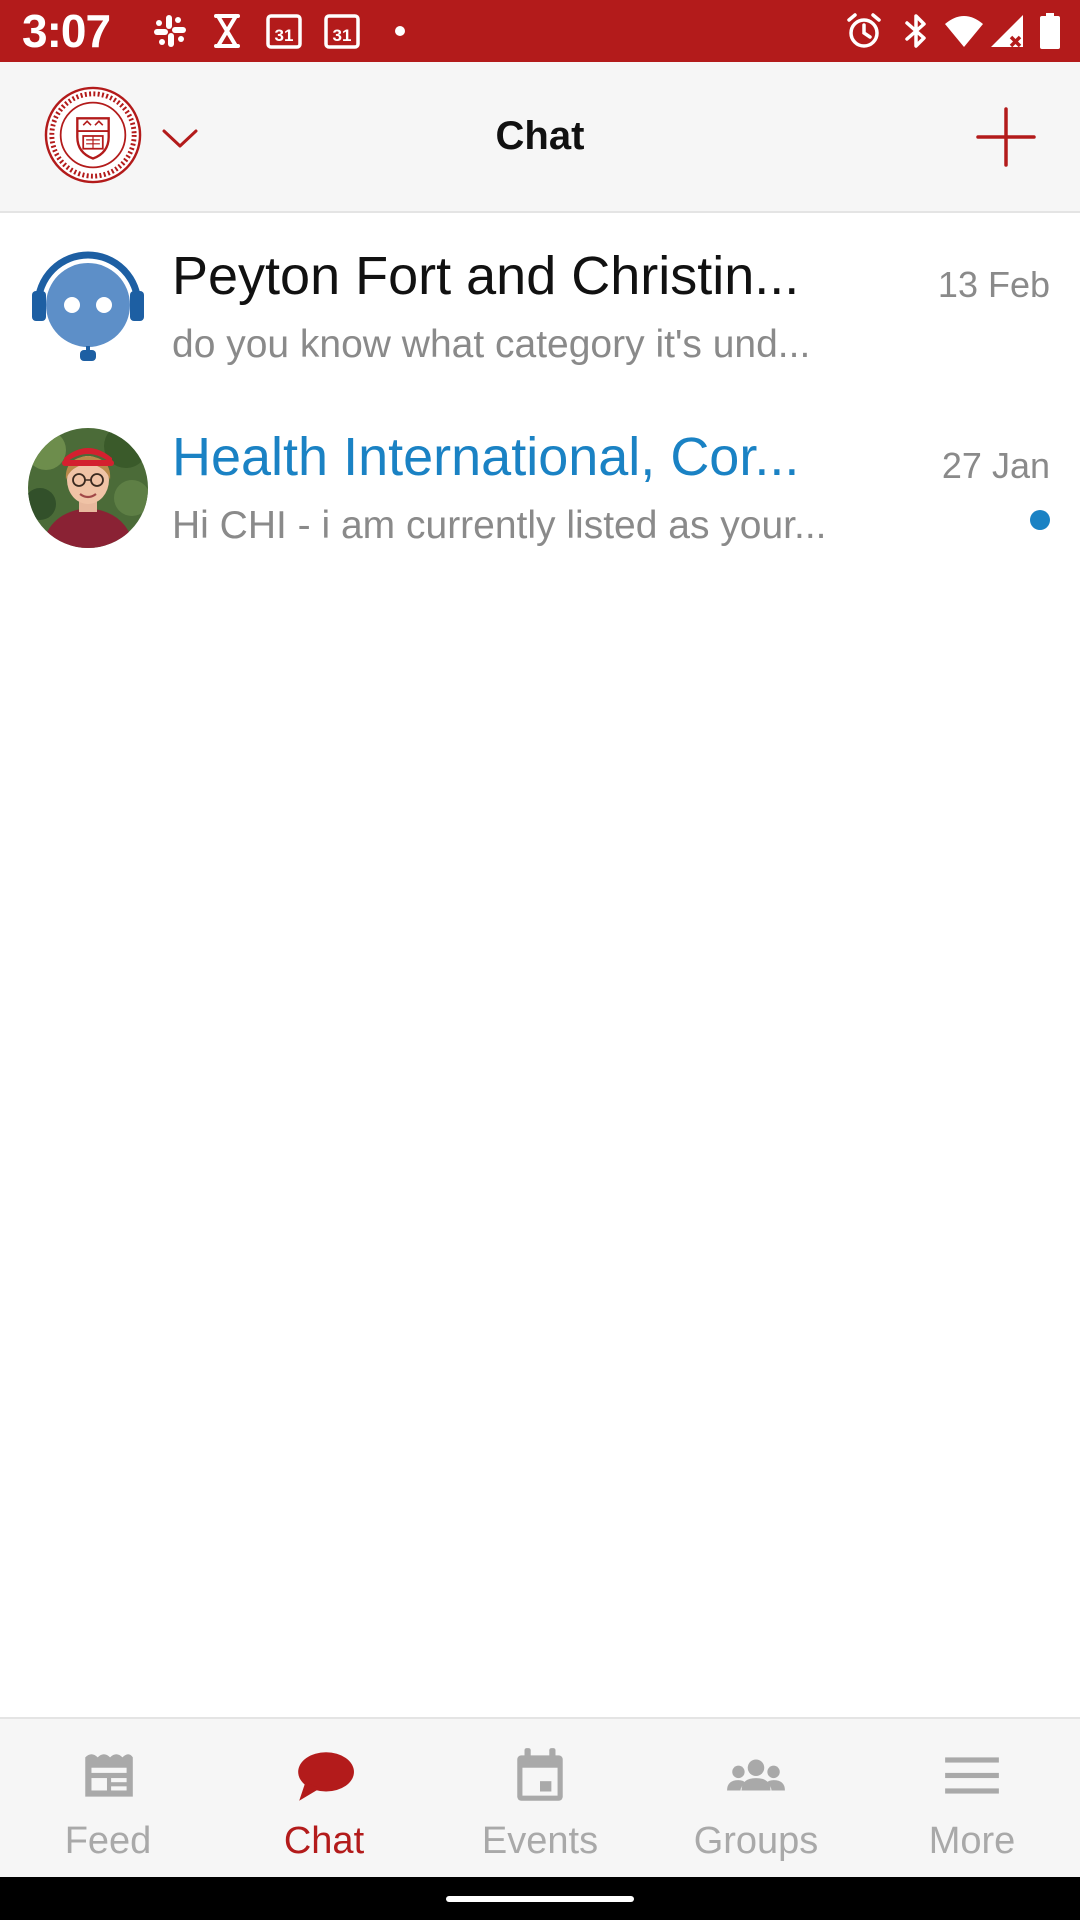  Describe the element at coordinates (1040, 520) in the screenshot. I see `unread-indicator` at that location.